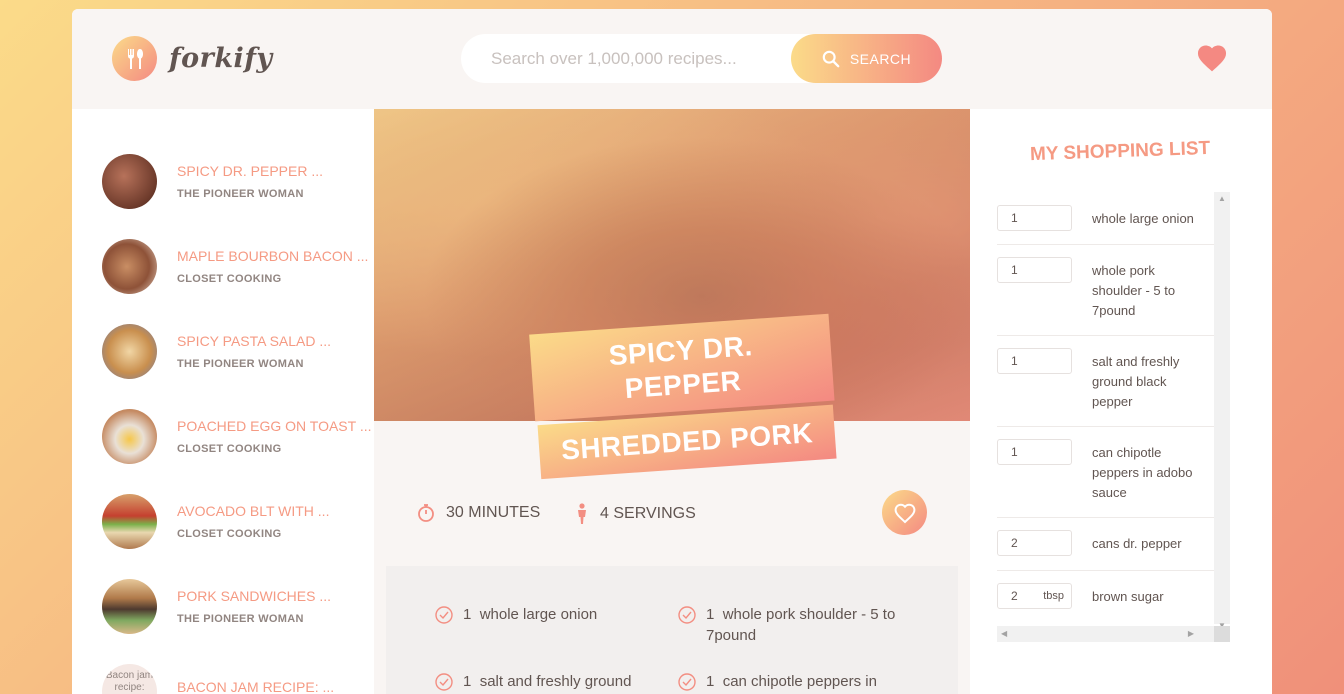  I want to click on ingredient-text: salt and freshly ground, so click(555, 681).